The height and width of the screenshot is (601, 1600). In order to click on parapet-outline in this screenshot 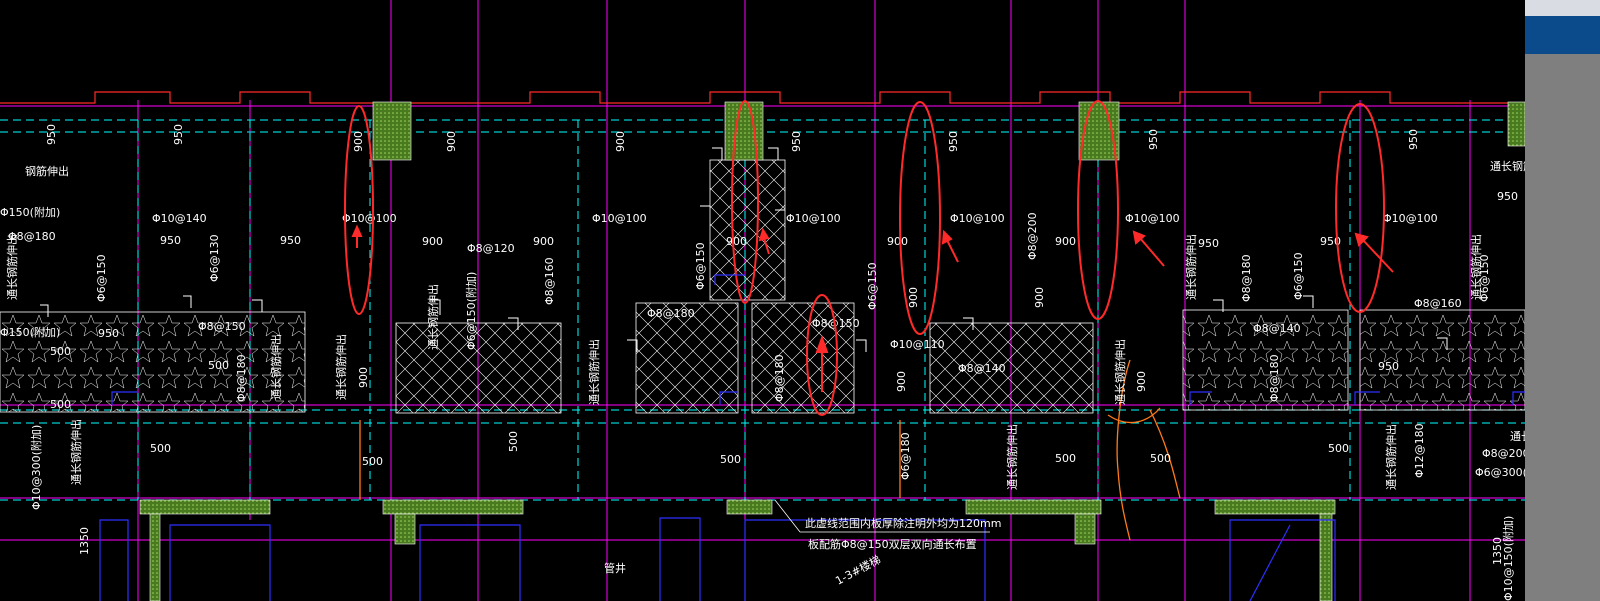, I will do `click(762, 97)`.